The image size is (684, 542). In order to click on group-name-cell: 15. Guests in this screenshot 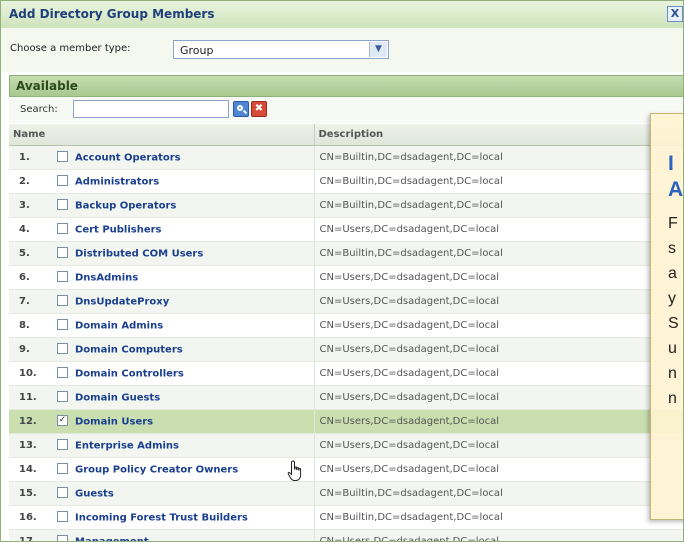, I will do `click(161, 493)`.